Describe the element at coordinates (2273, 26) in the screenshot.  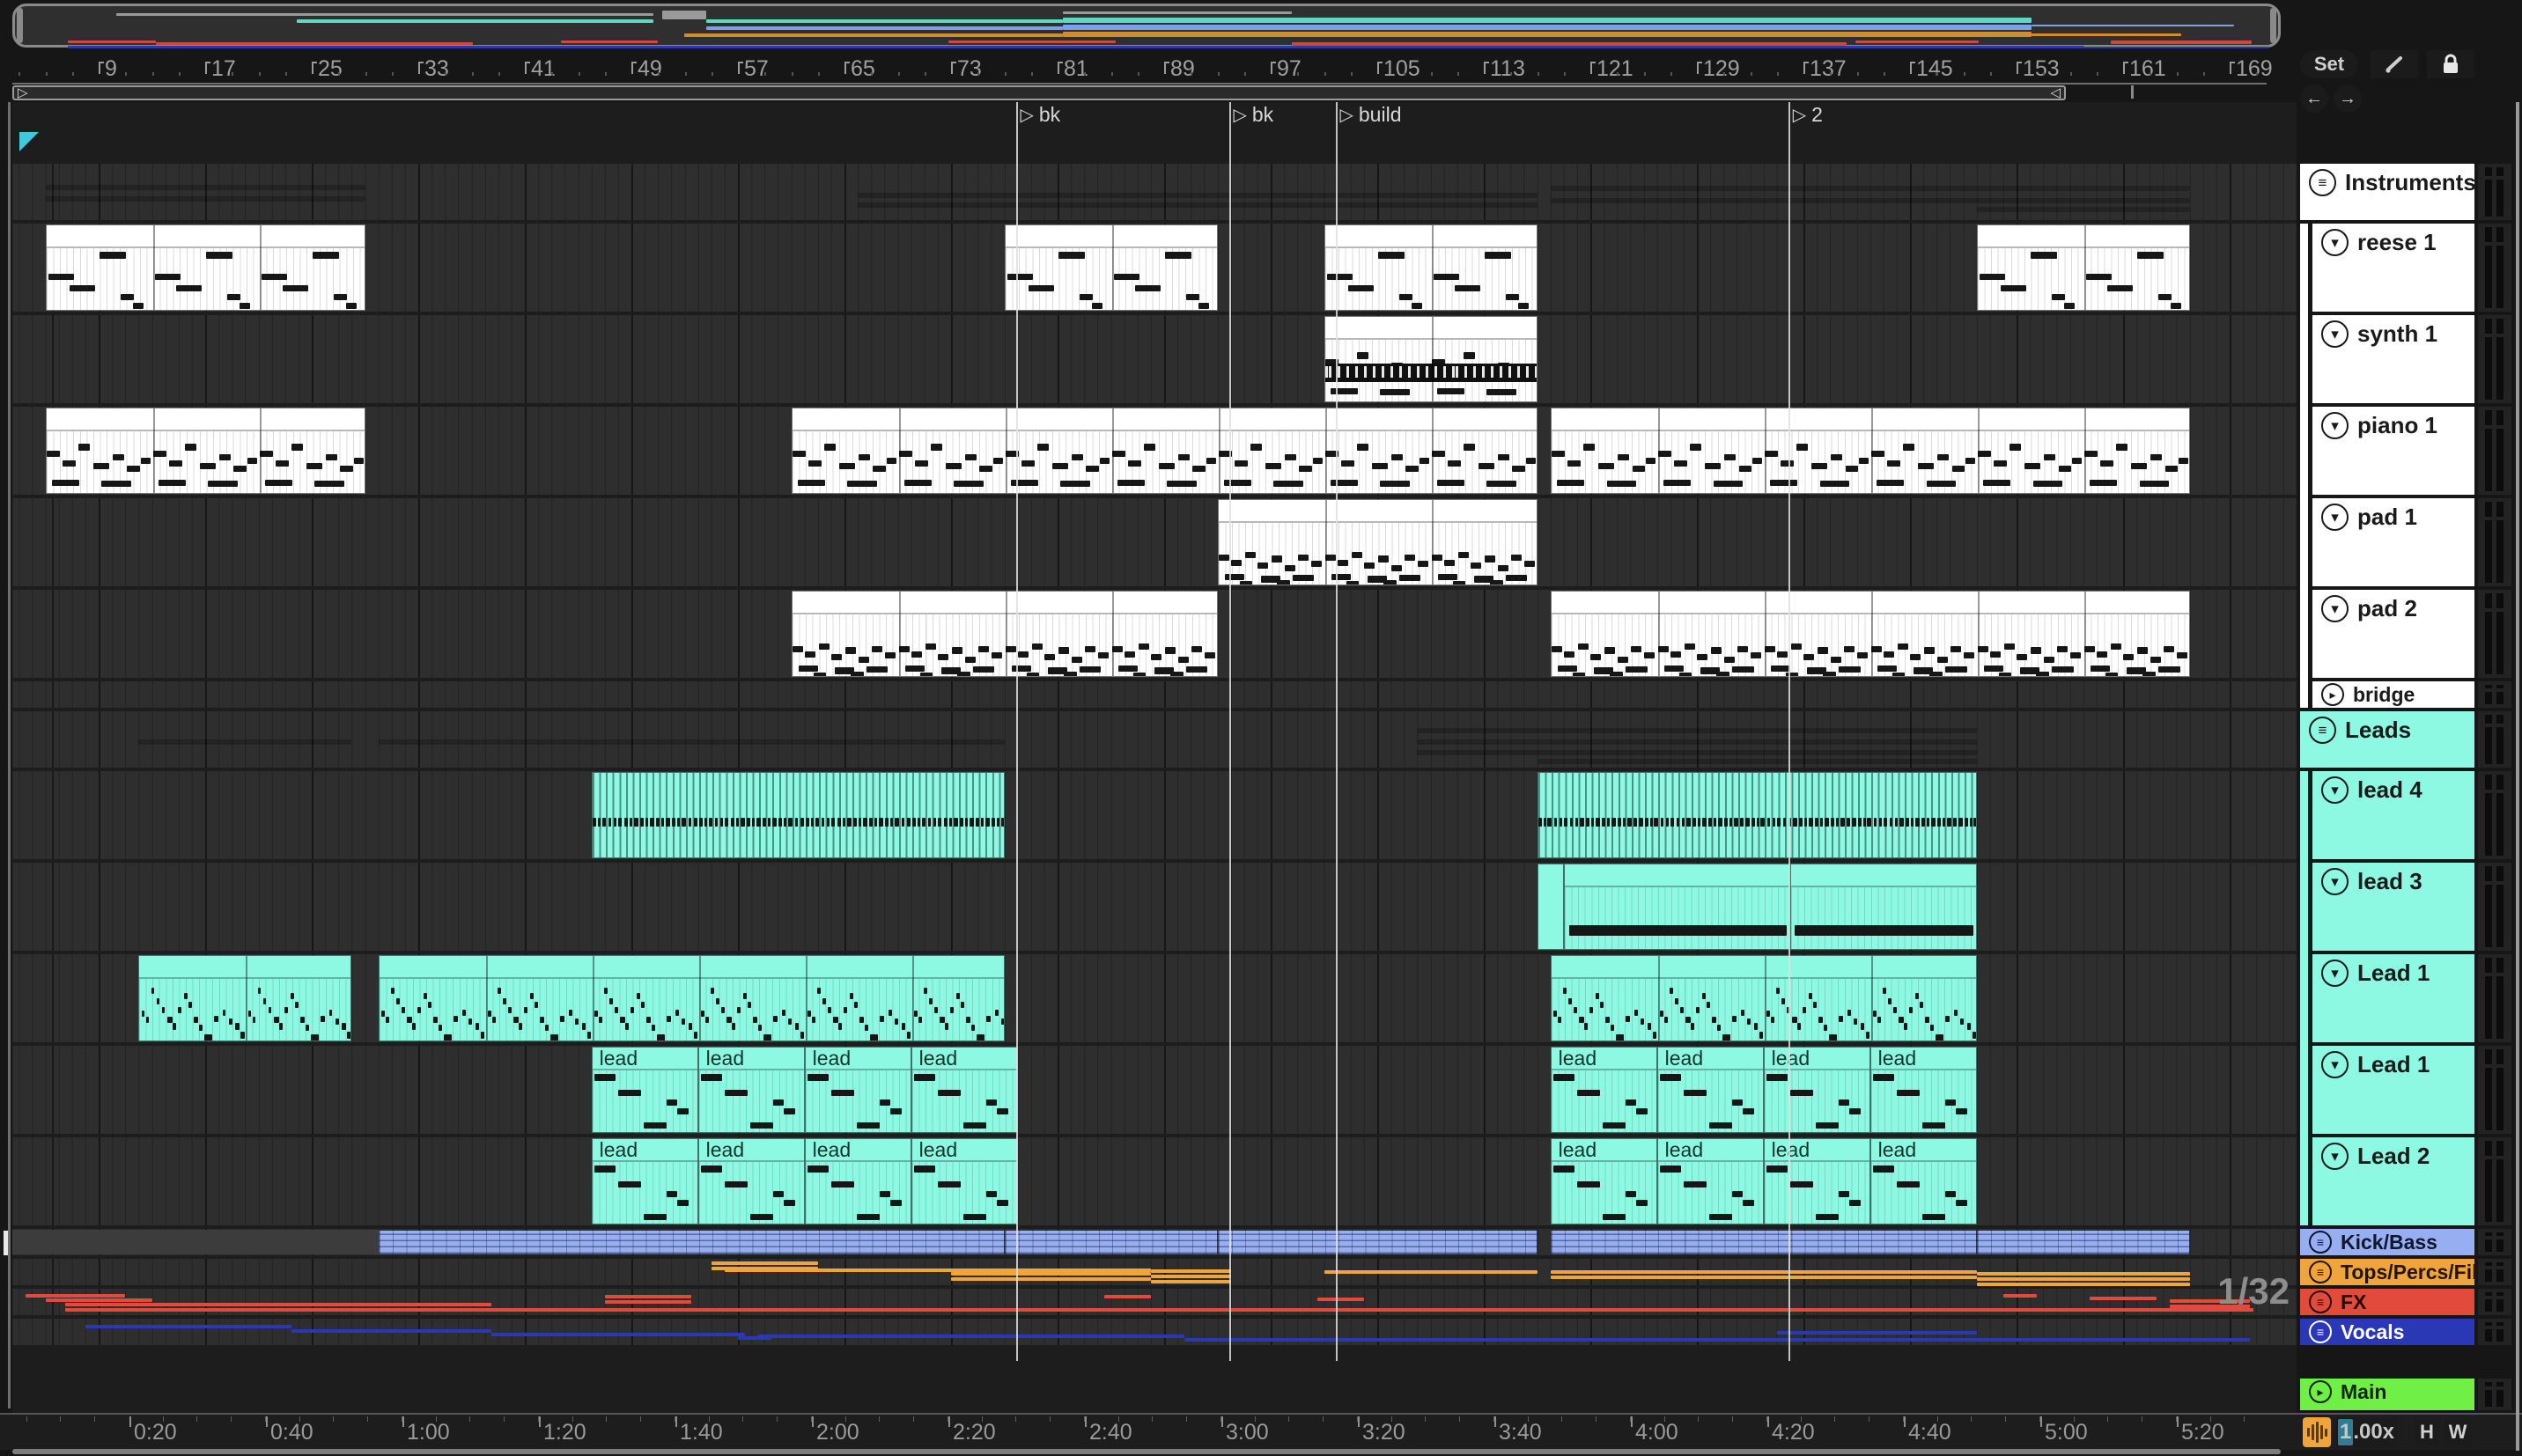
I see `overview-right-handle` at that location.